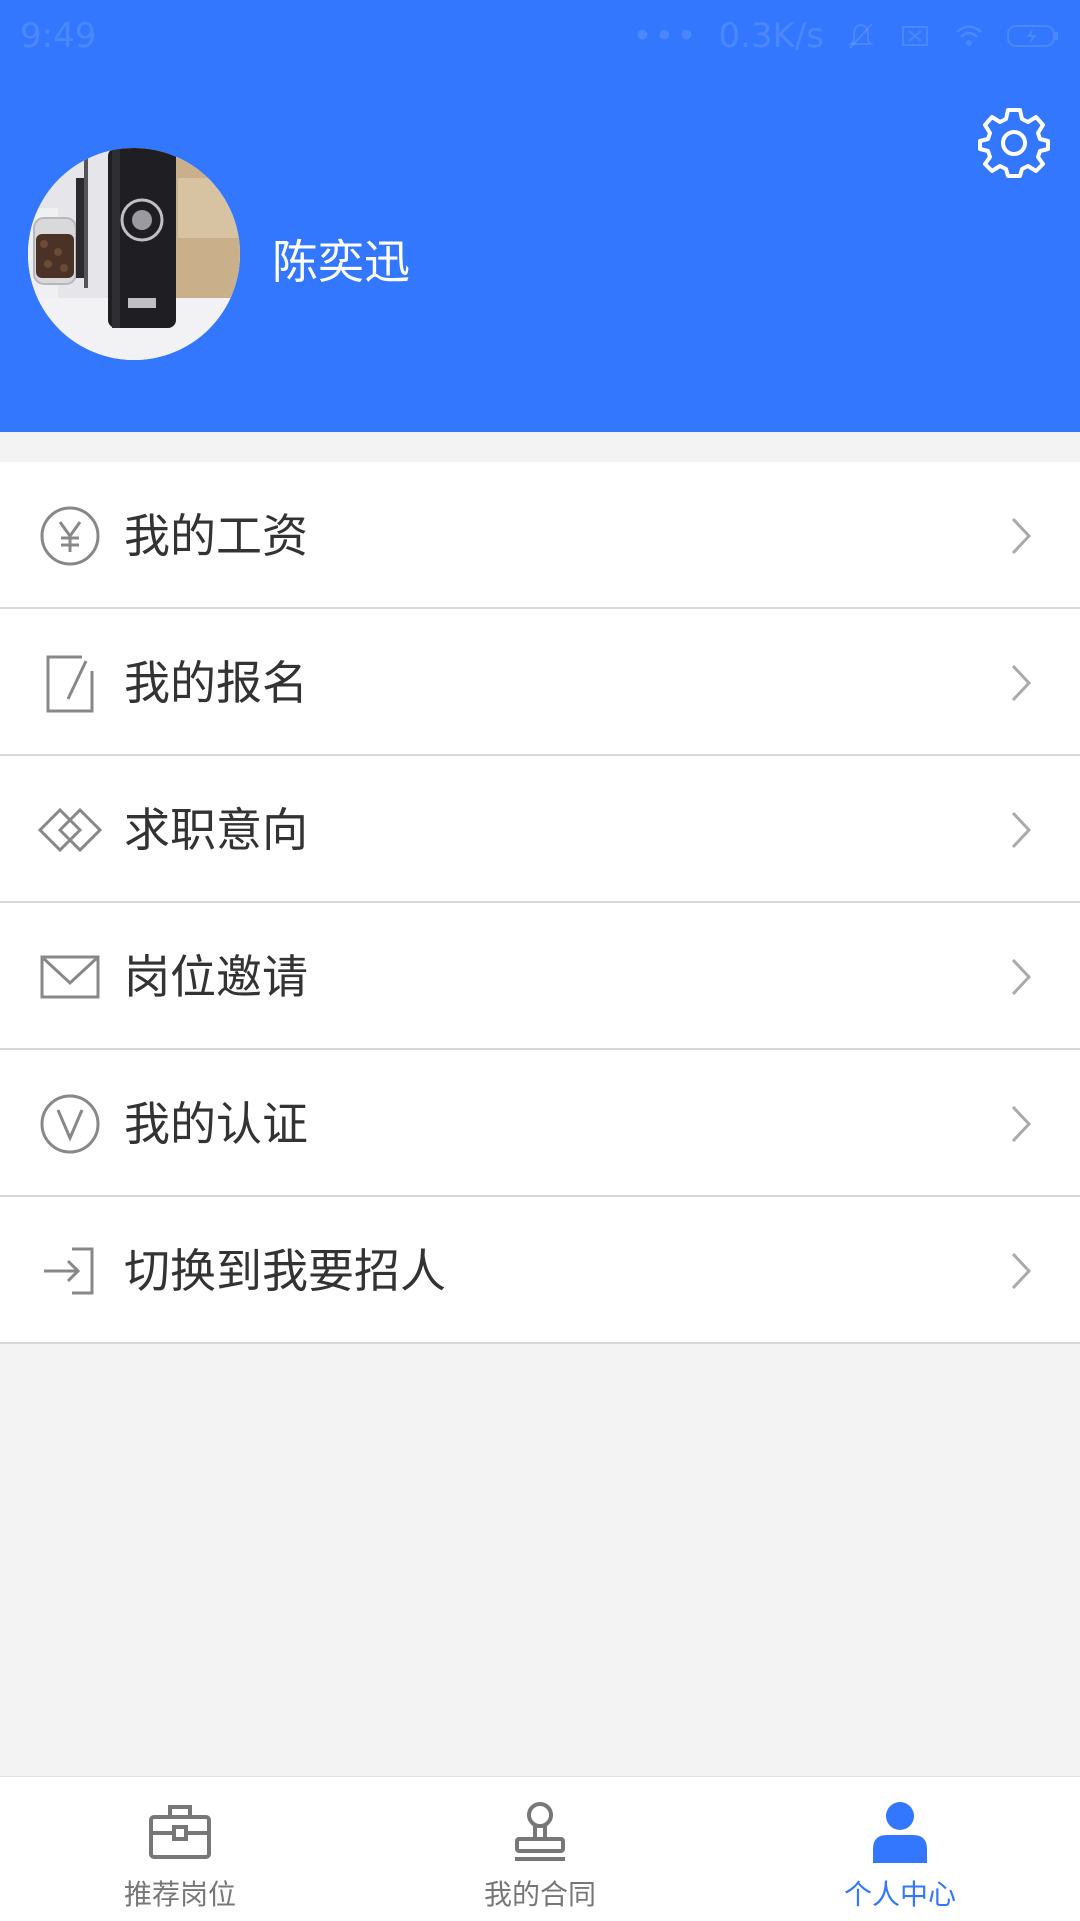  I want to click on envelope-icon, so click(70, 977).